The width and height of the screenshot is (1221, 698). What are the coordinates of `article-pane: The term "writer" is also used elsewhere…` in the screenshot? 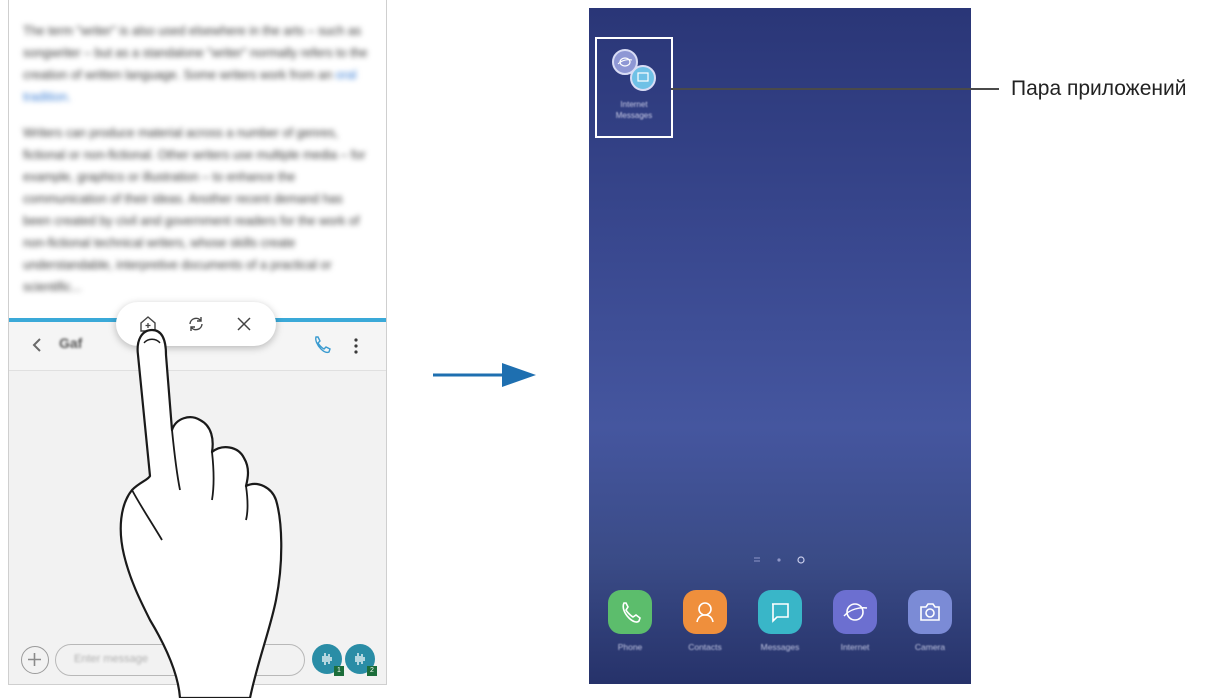 It's located at (197, 159).